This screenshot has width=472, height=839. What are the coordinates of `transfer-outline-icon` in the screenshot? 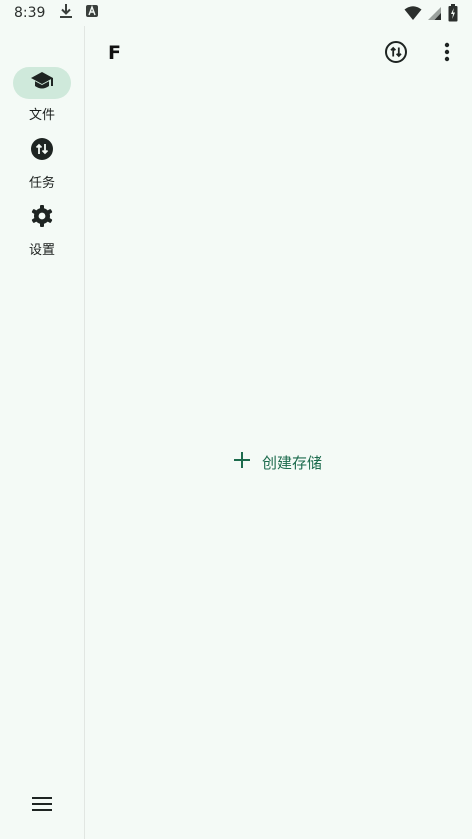 It's located at (396, 54).